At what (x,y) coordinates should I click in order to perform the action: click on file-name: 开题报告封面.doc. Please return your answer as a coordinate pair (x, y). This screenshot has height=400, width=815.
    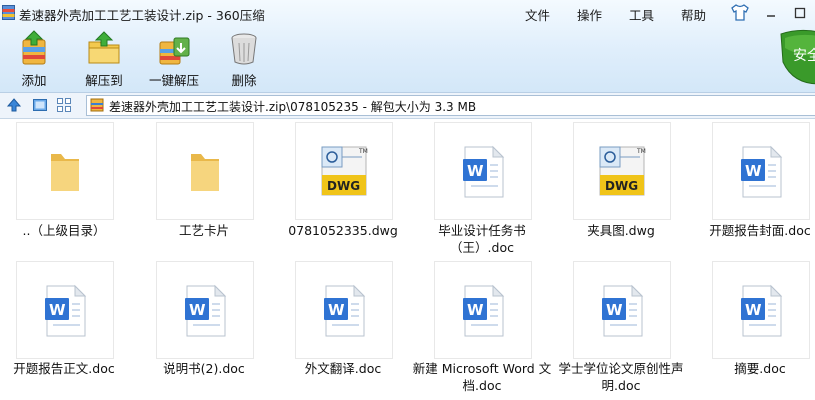
    Looking at the image, I should click on (752, 230).